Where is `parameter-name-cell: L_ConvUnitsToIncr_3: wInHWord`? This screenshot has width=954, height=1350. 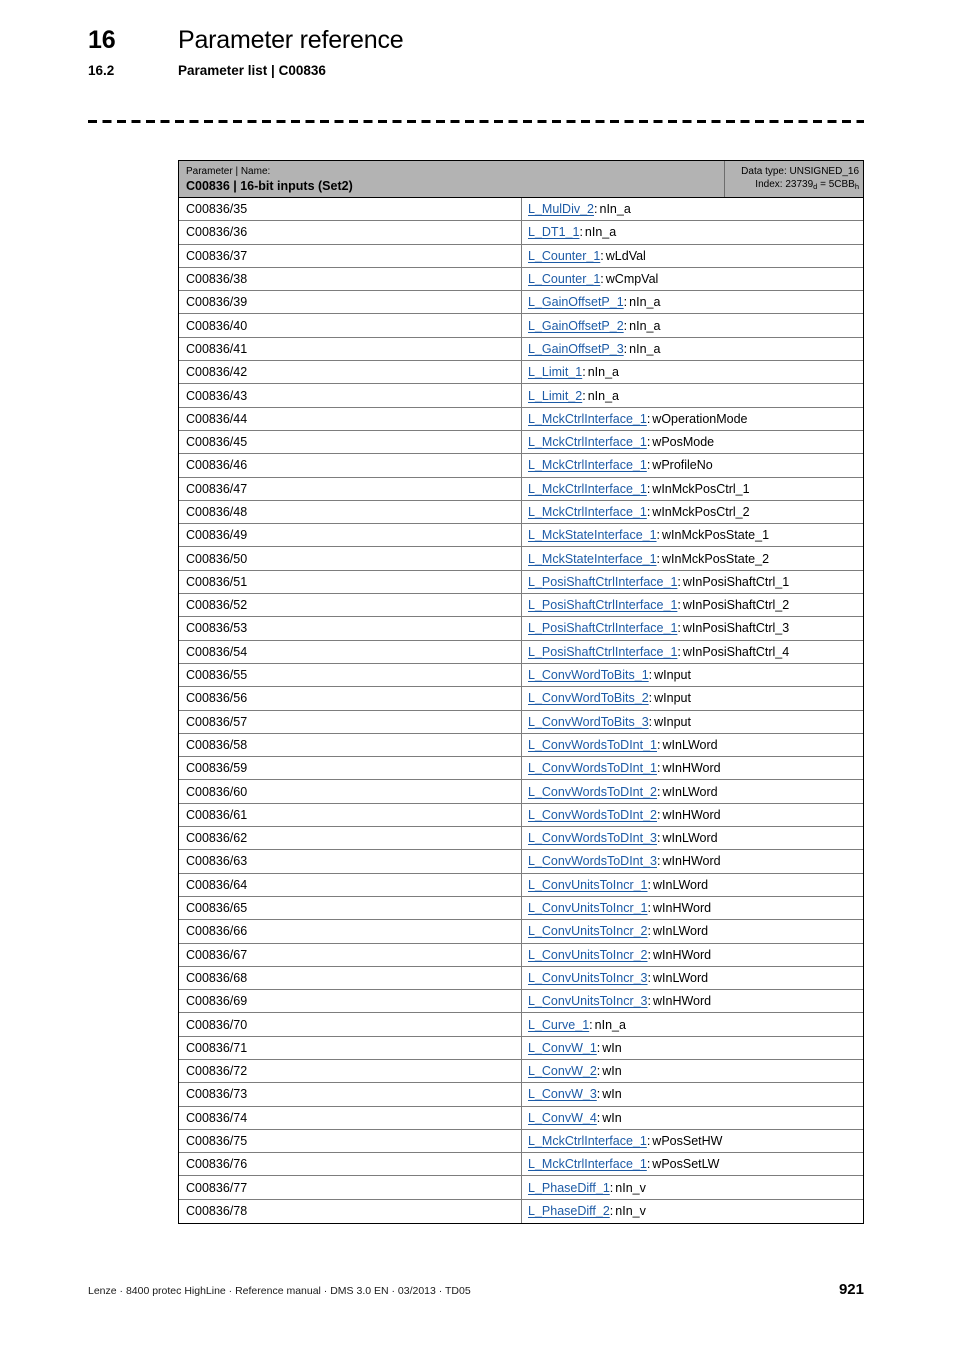
parameter-name-cell: L_ConvUnitsToIncr_3: wInHWord is located at coordinates (692, 1001).